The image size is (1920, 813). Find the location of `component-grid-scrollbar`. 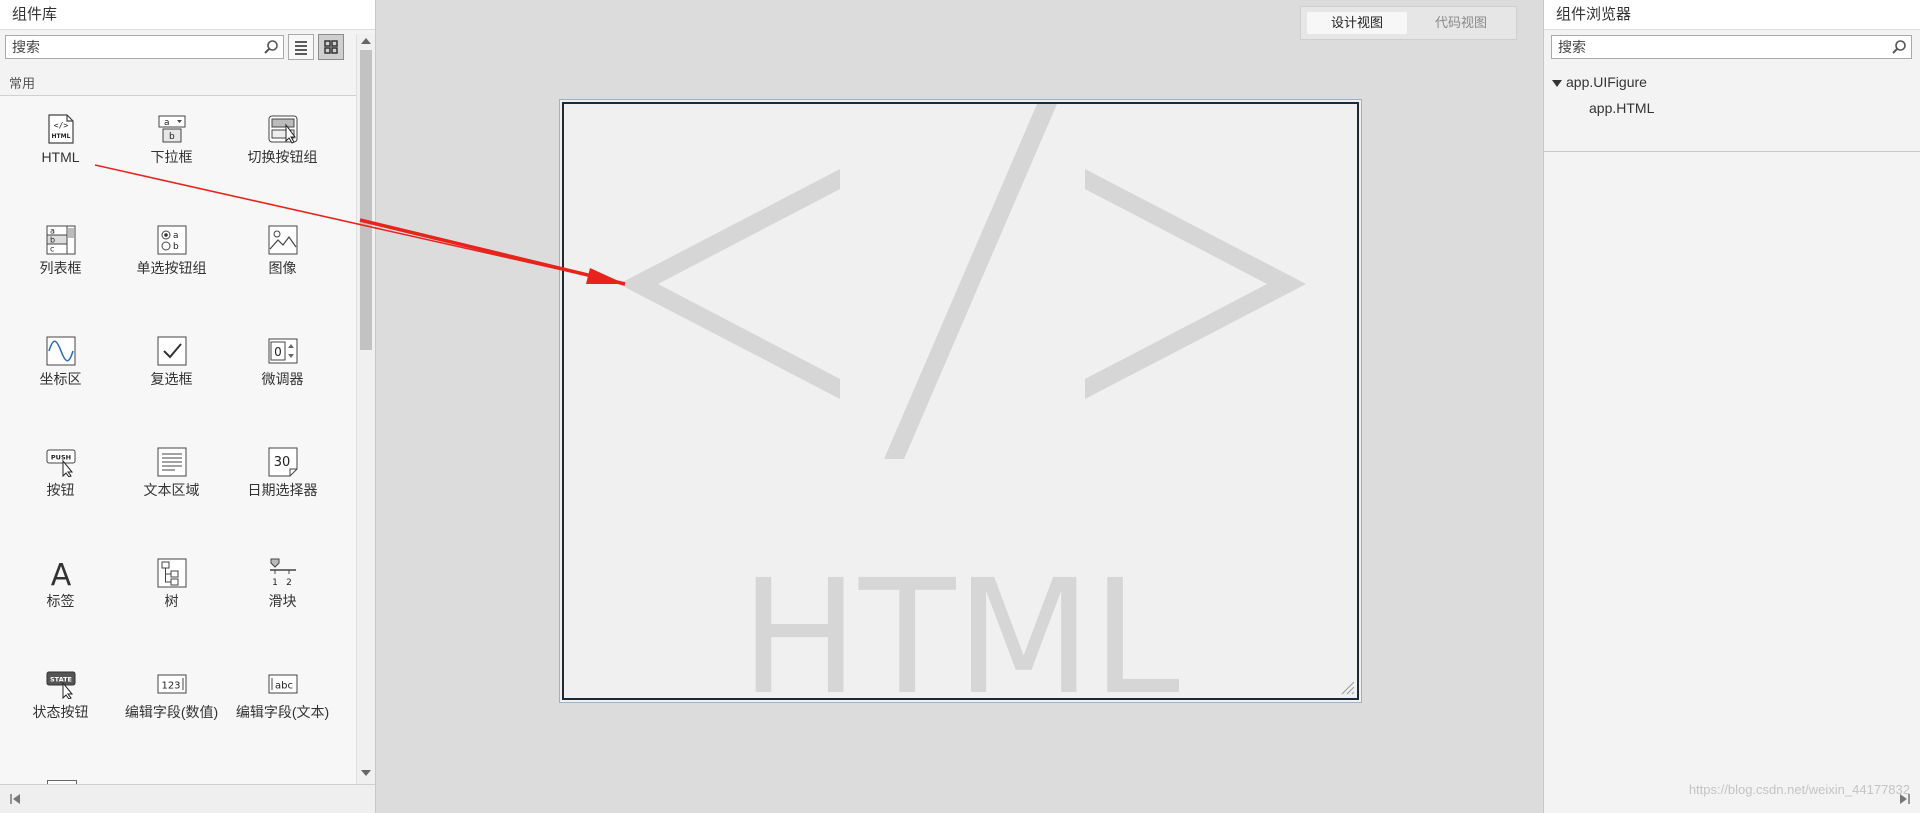

component-grid-scrollbar is located at coordinates (365, 409).